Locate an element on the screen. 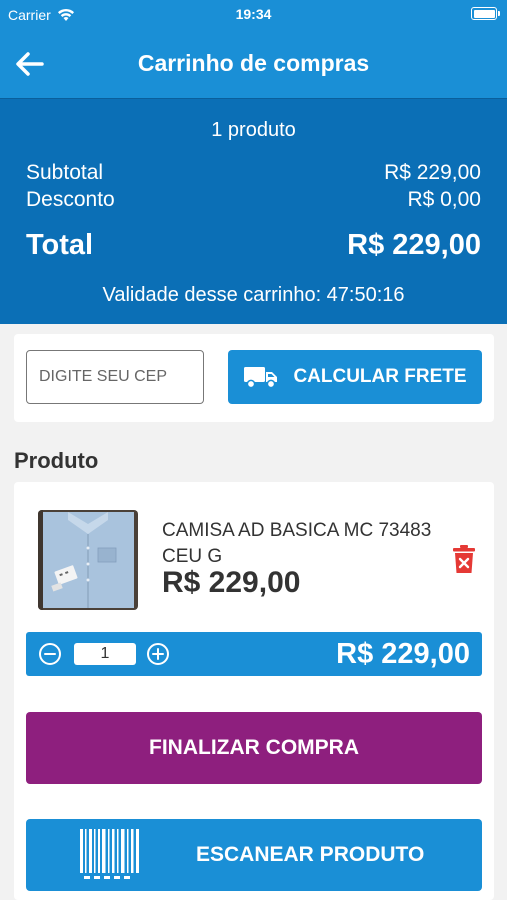 The height and width of the screenshot is (900, 507). discount-label: Desconto is located at coordinates (70, 199).